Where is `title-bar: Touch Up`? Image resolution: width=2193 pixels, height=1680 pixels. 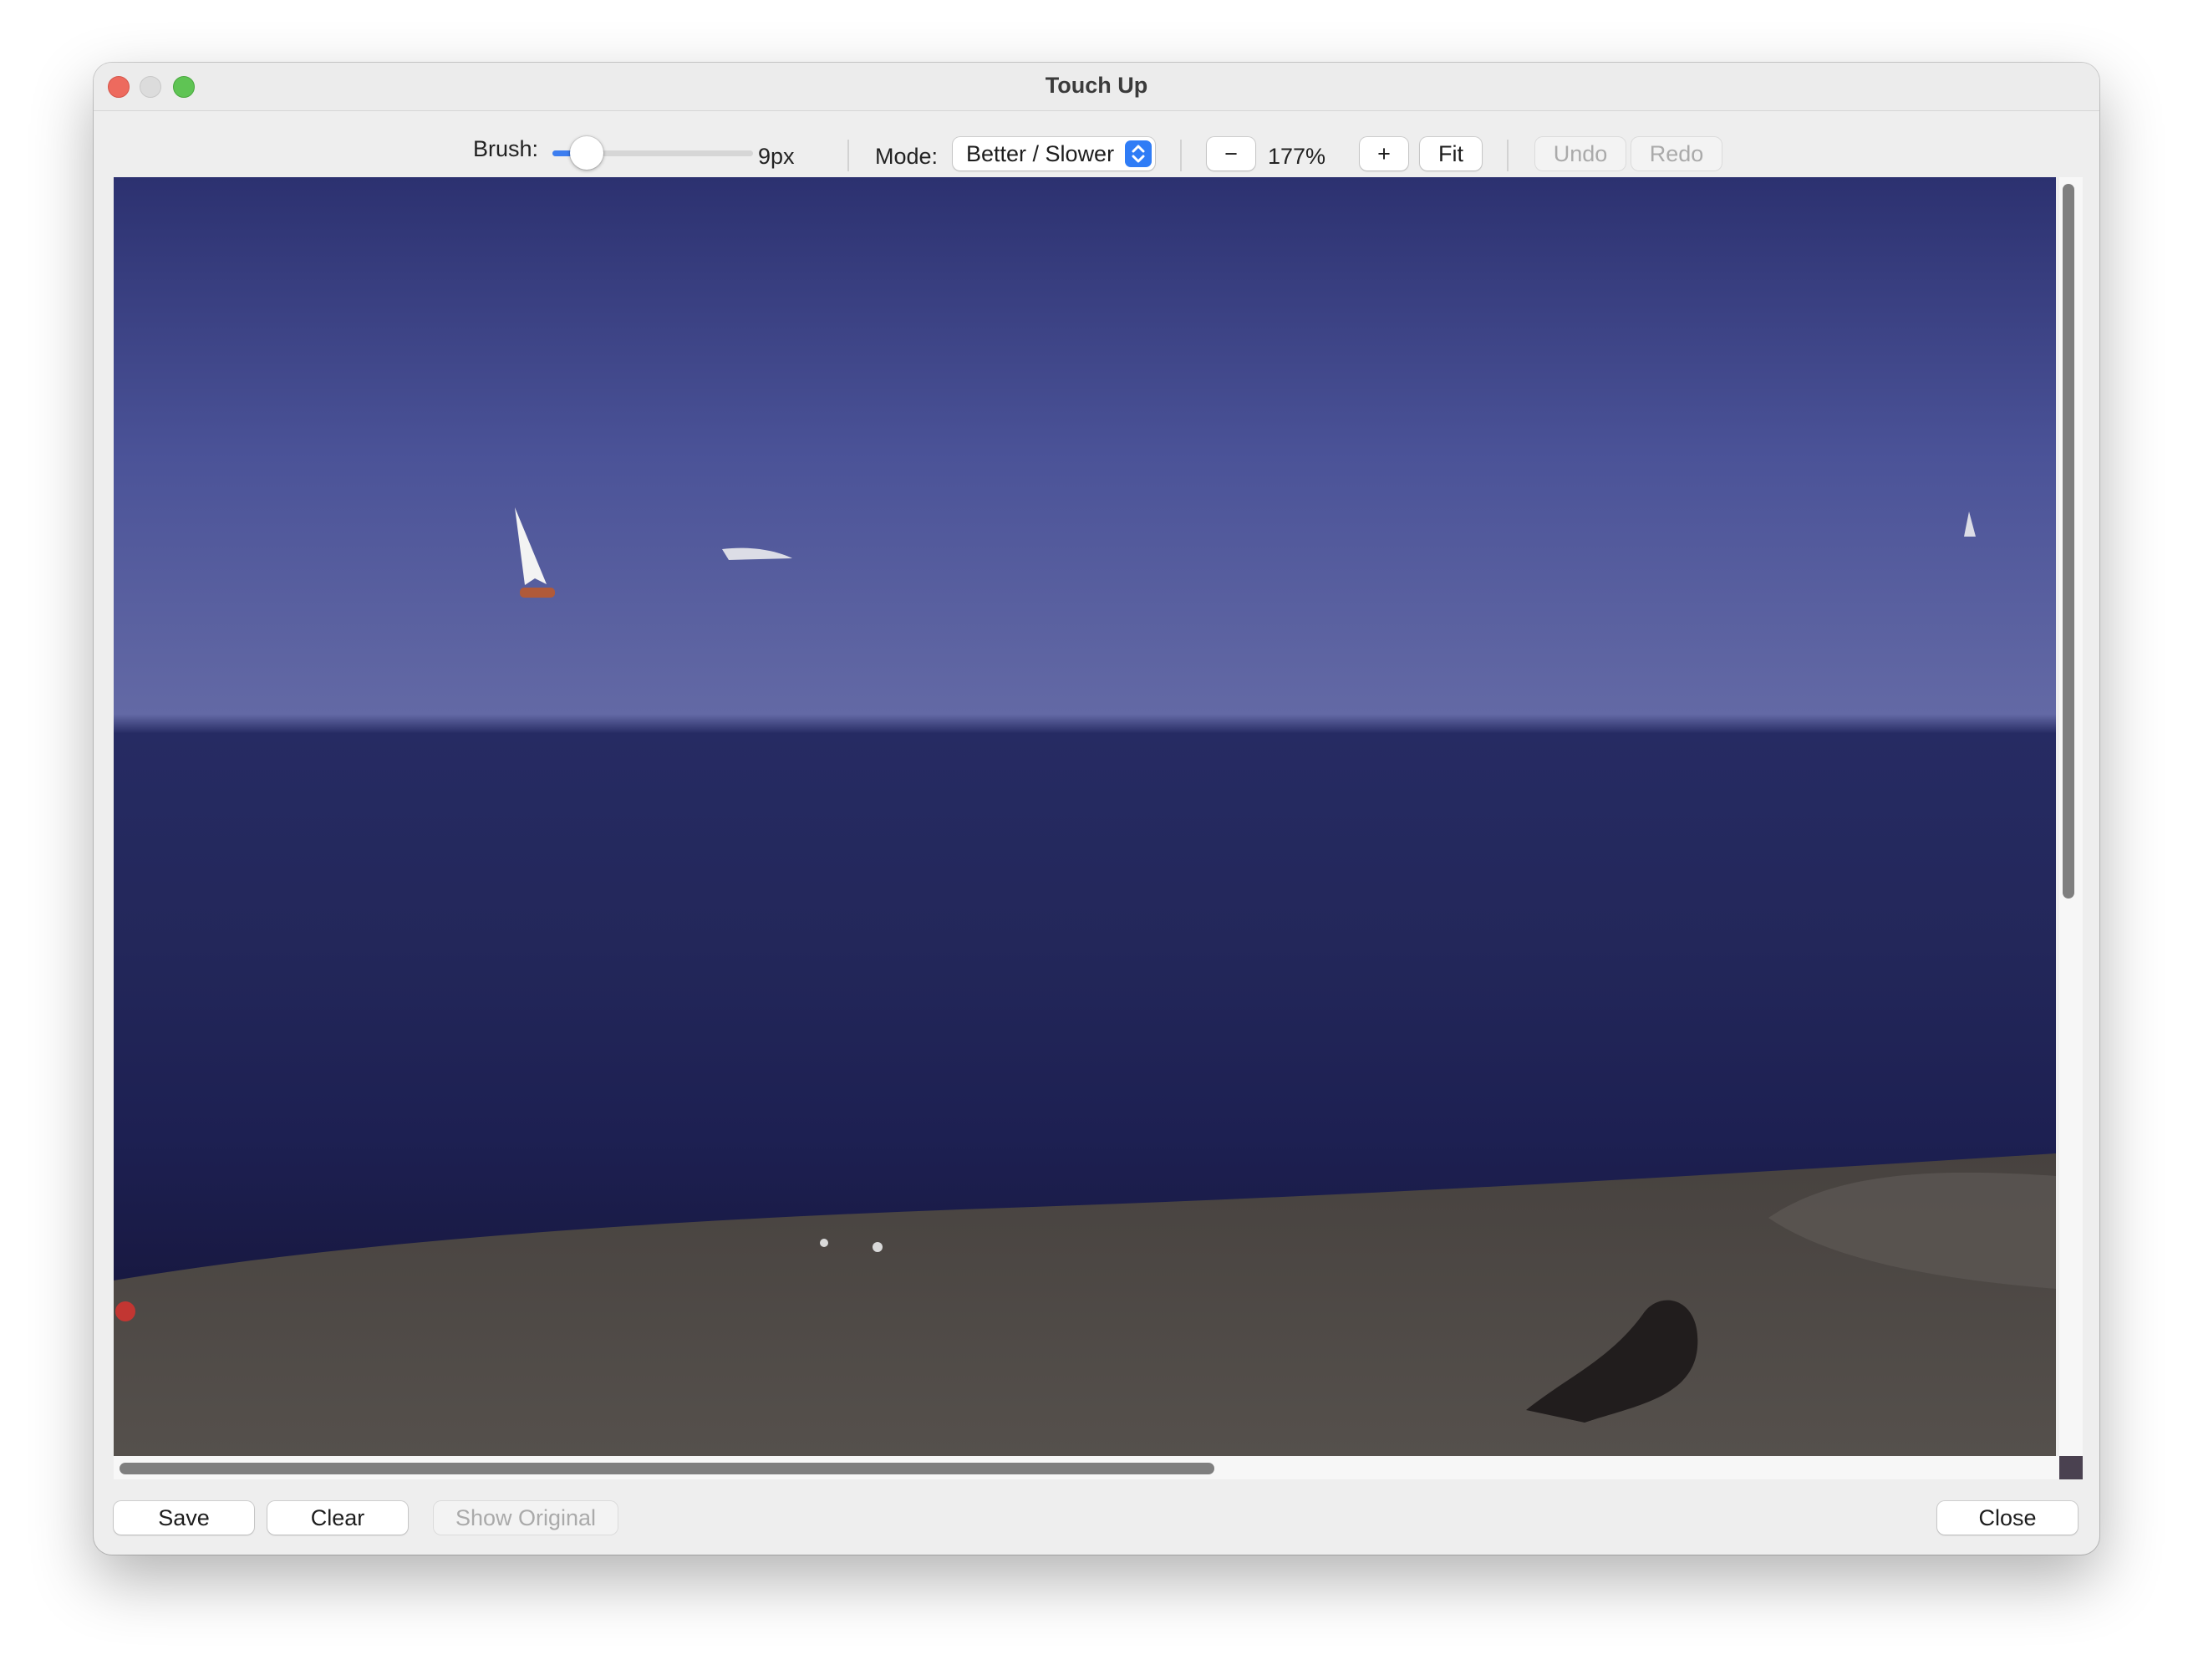
title-bar: Touch Up is located at coordinates (1096, 87).